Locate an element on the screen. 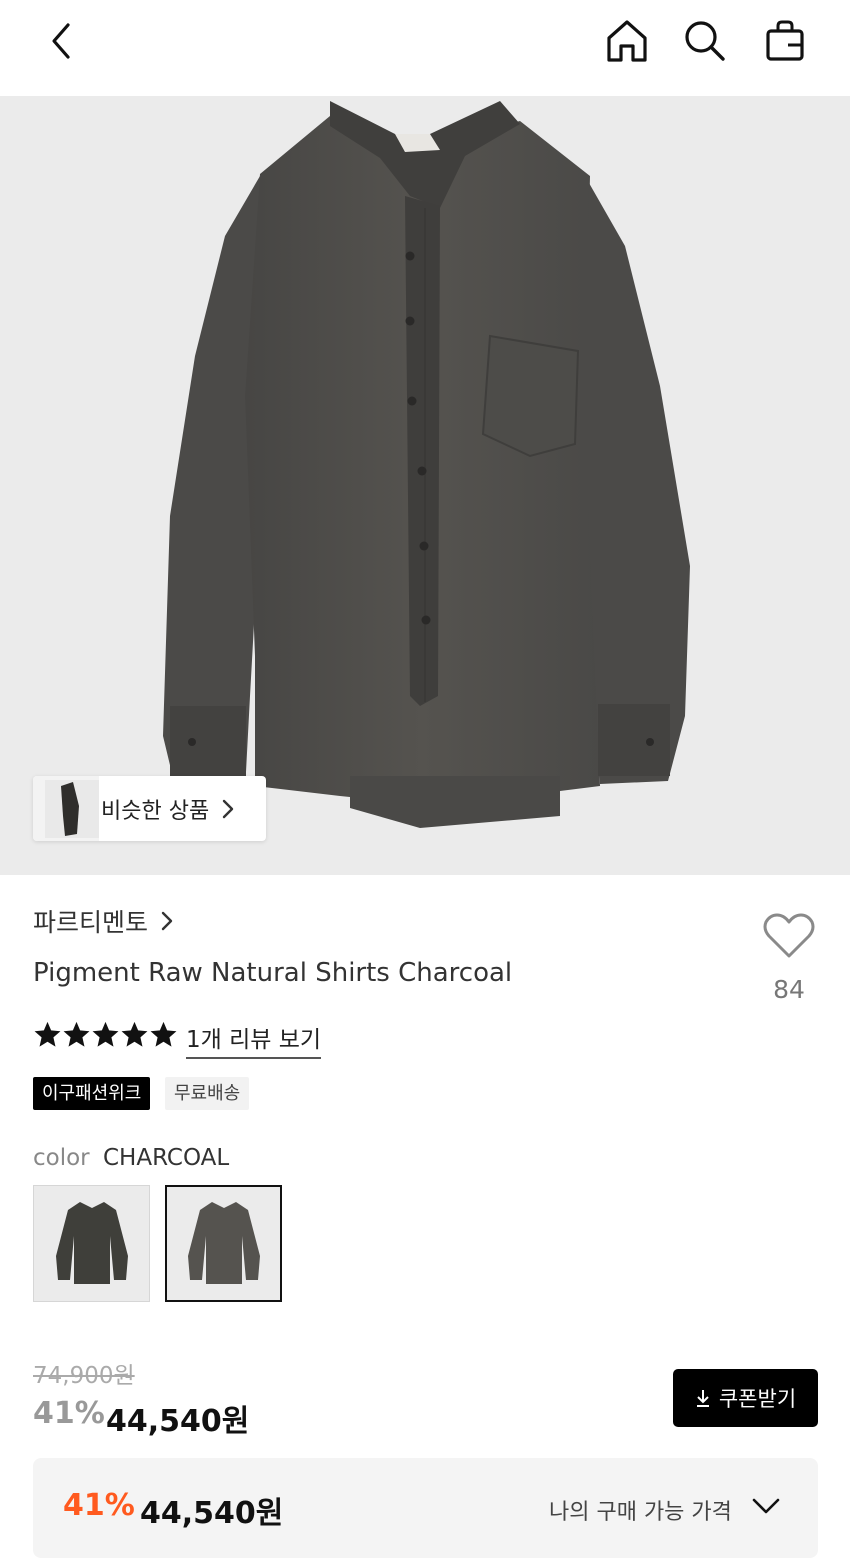 The image size is (850, 1558). back-button is located at coordinates (61, 41).